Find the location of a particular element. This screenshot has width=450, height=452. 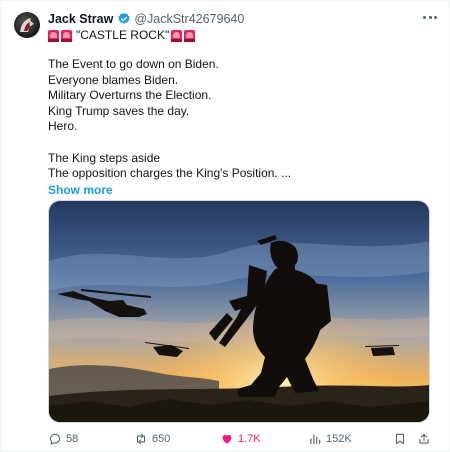

bookmark-icon is located at coordinates (400, 439).